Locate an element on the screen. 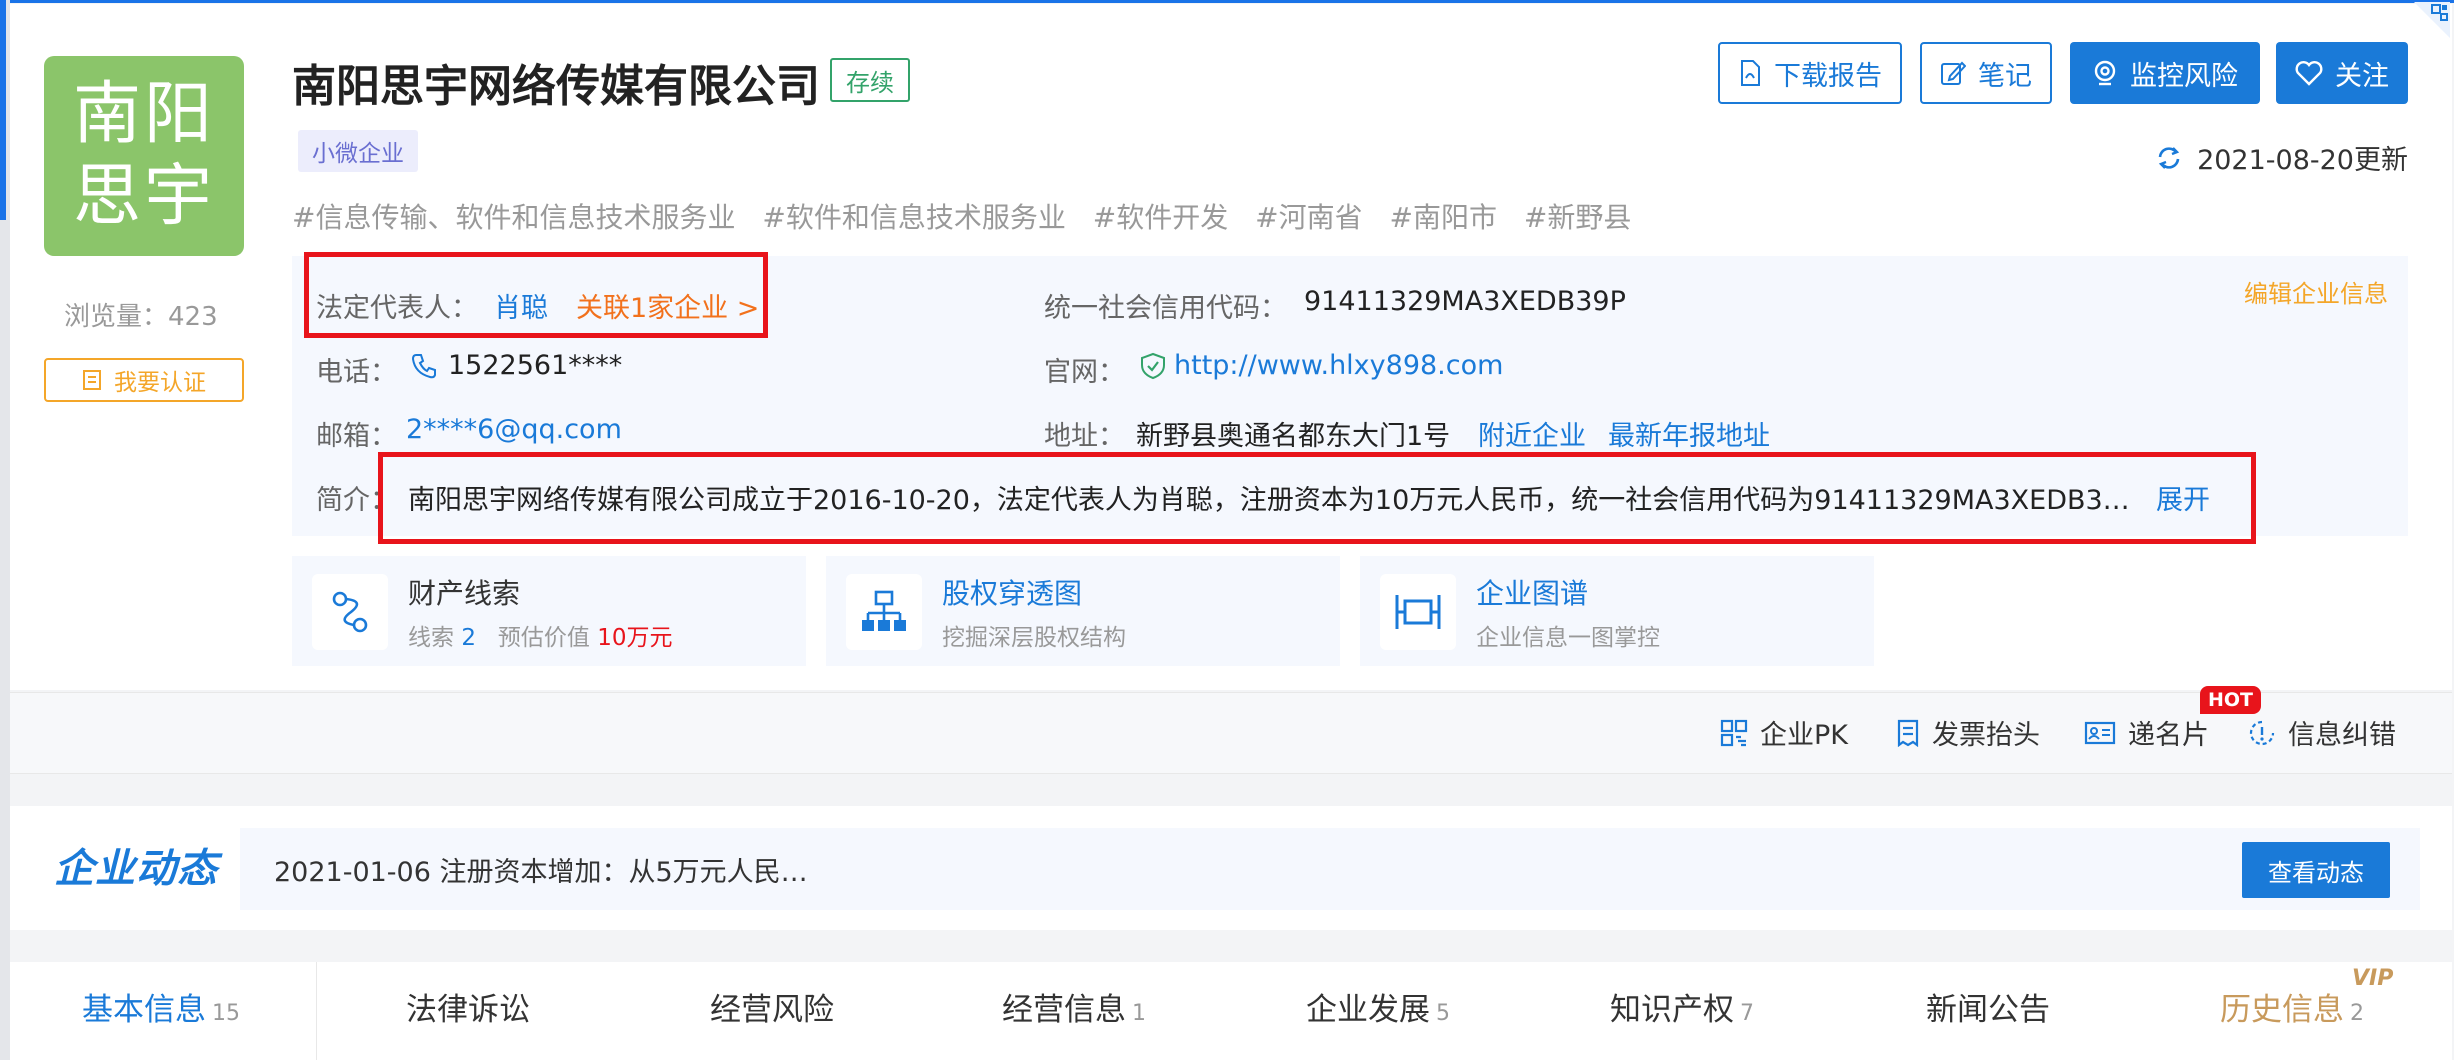  tab-label: 基本信息 is located at coordinates (144, 1010).